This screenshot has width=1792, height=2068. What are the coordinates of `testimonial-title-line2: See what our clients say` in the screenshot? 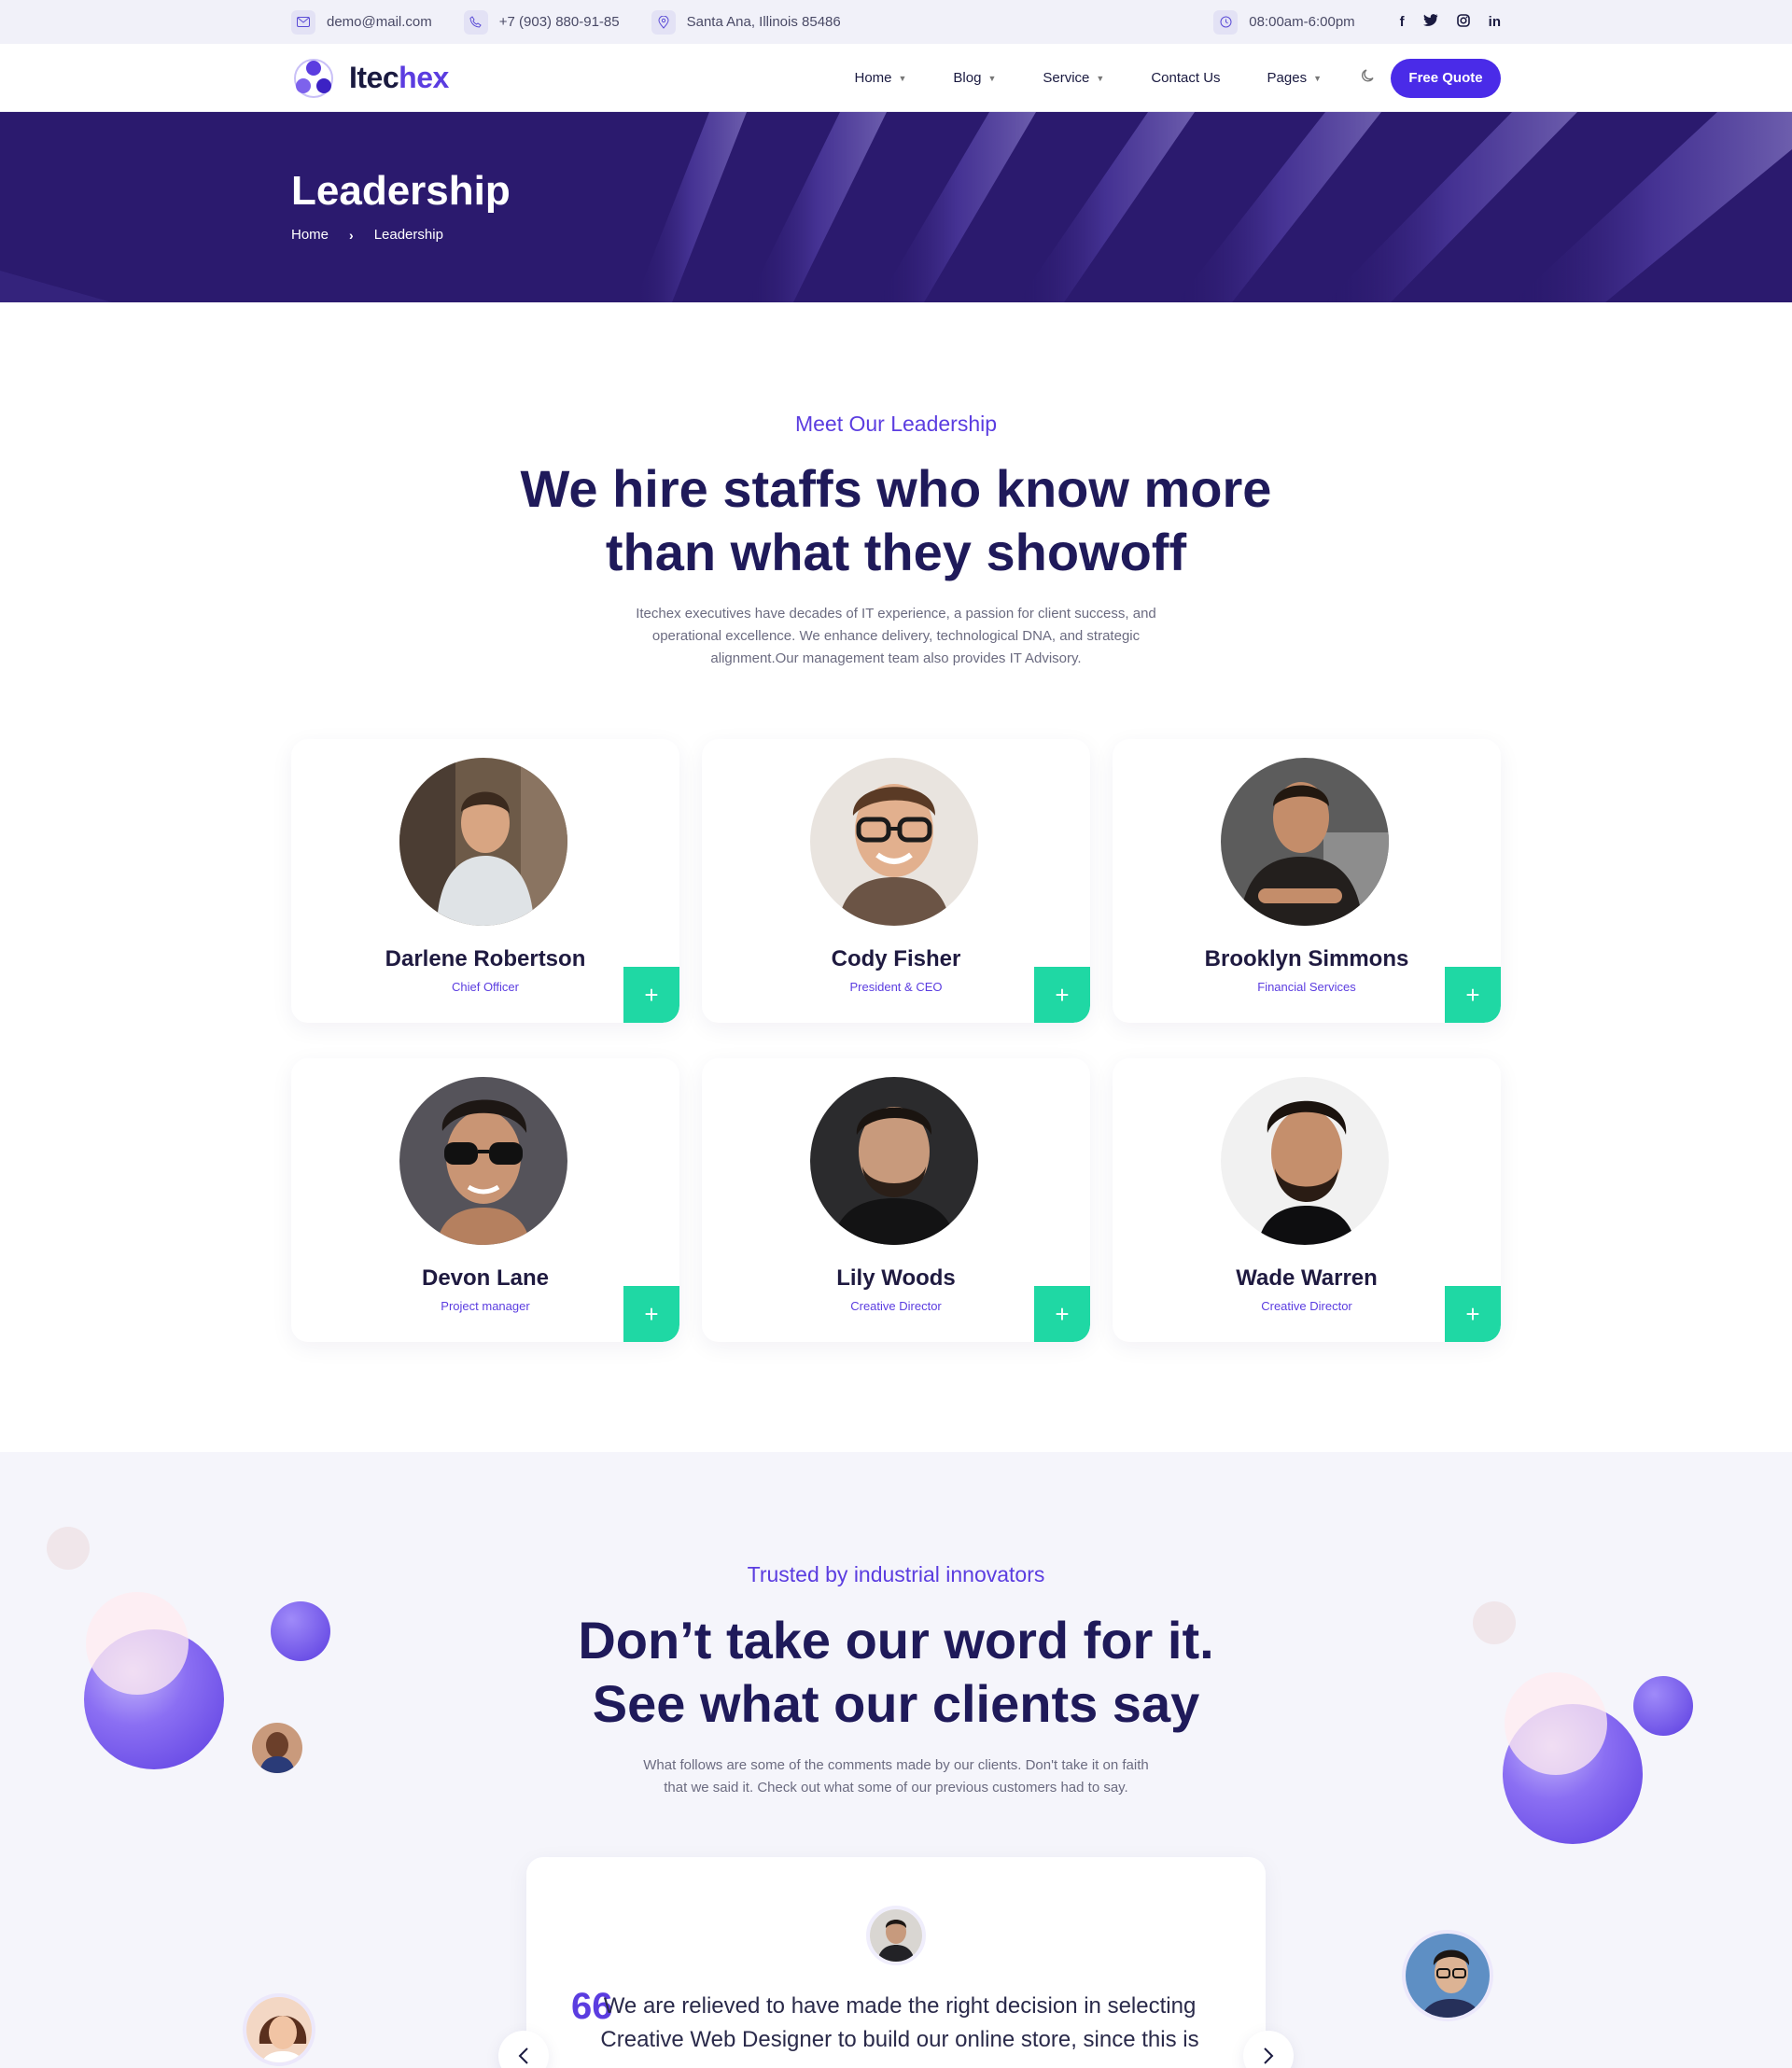 It's located at (896, 1703).